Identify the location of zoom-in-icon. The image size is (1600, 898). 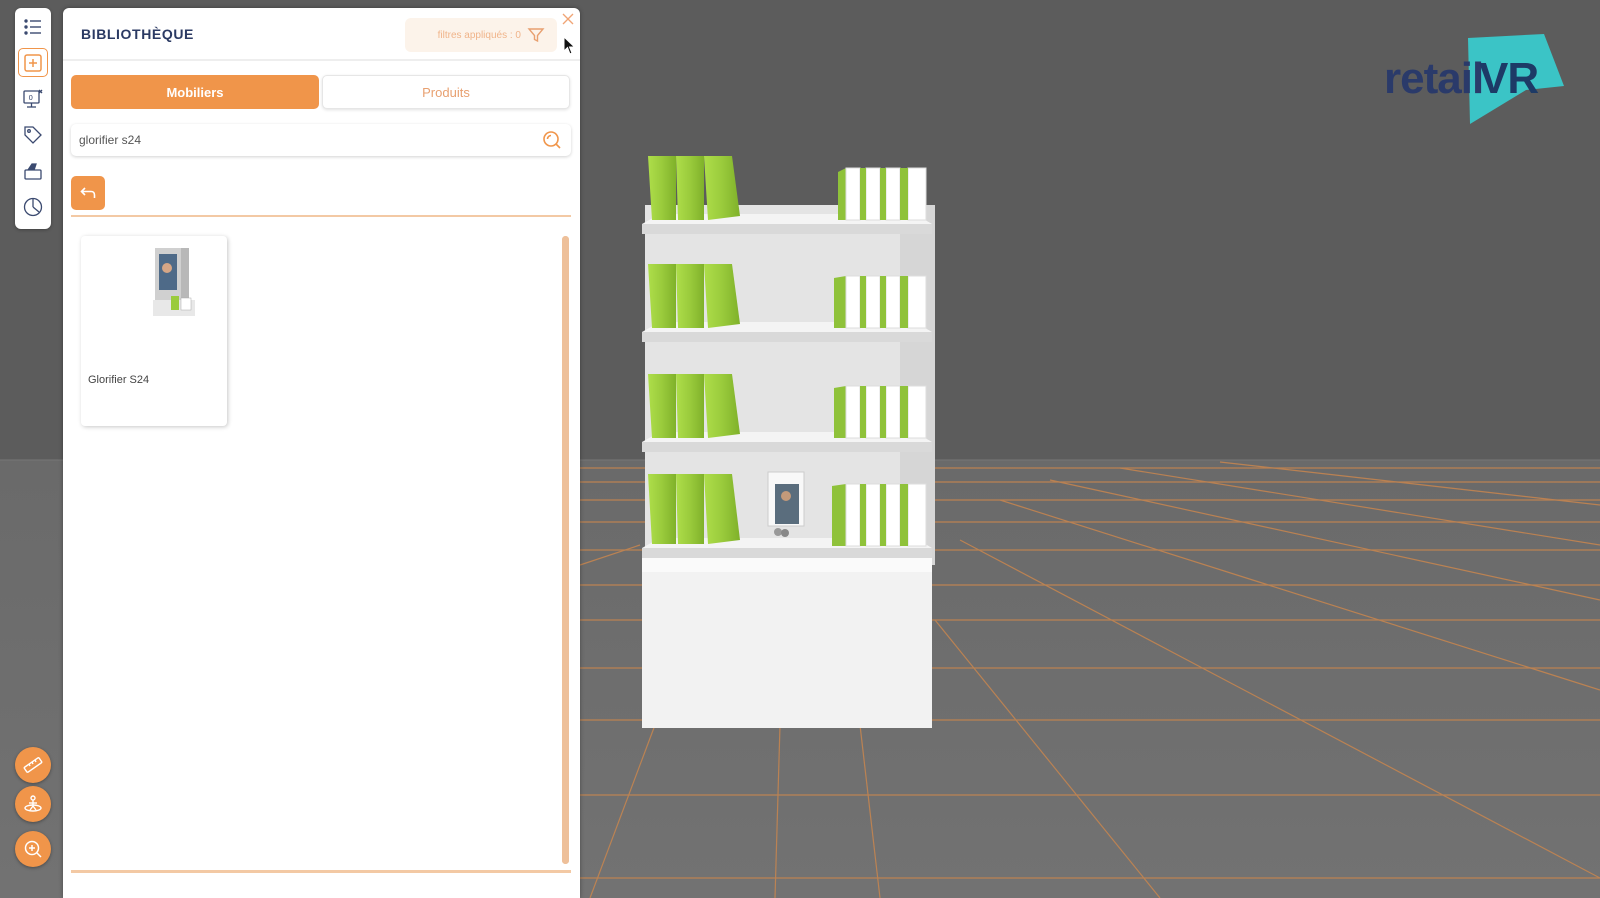
(33, 849).